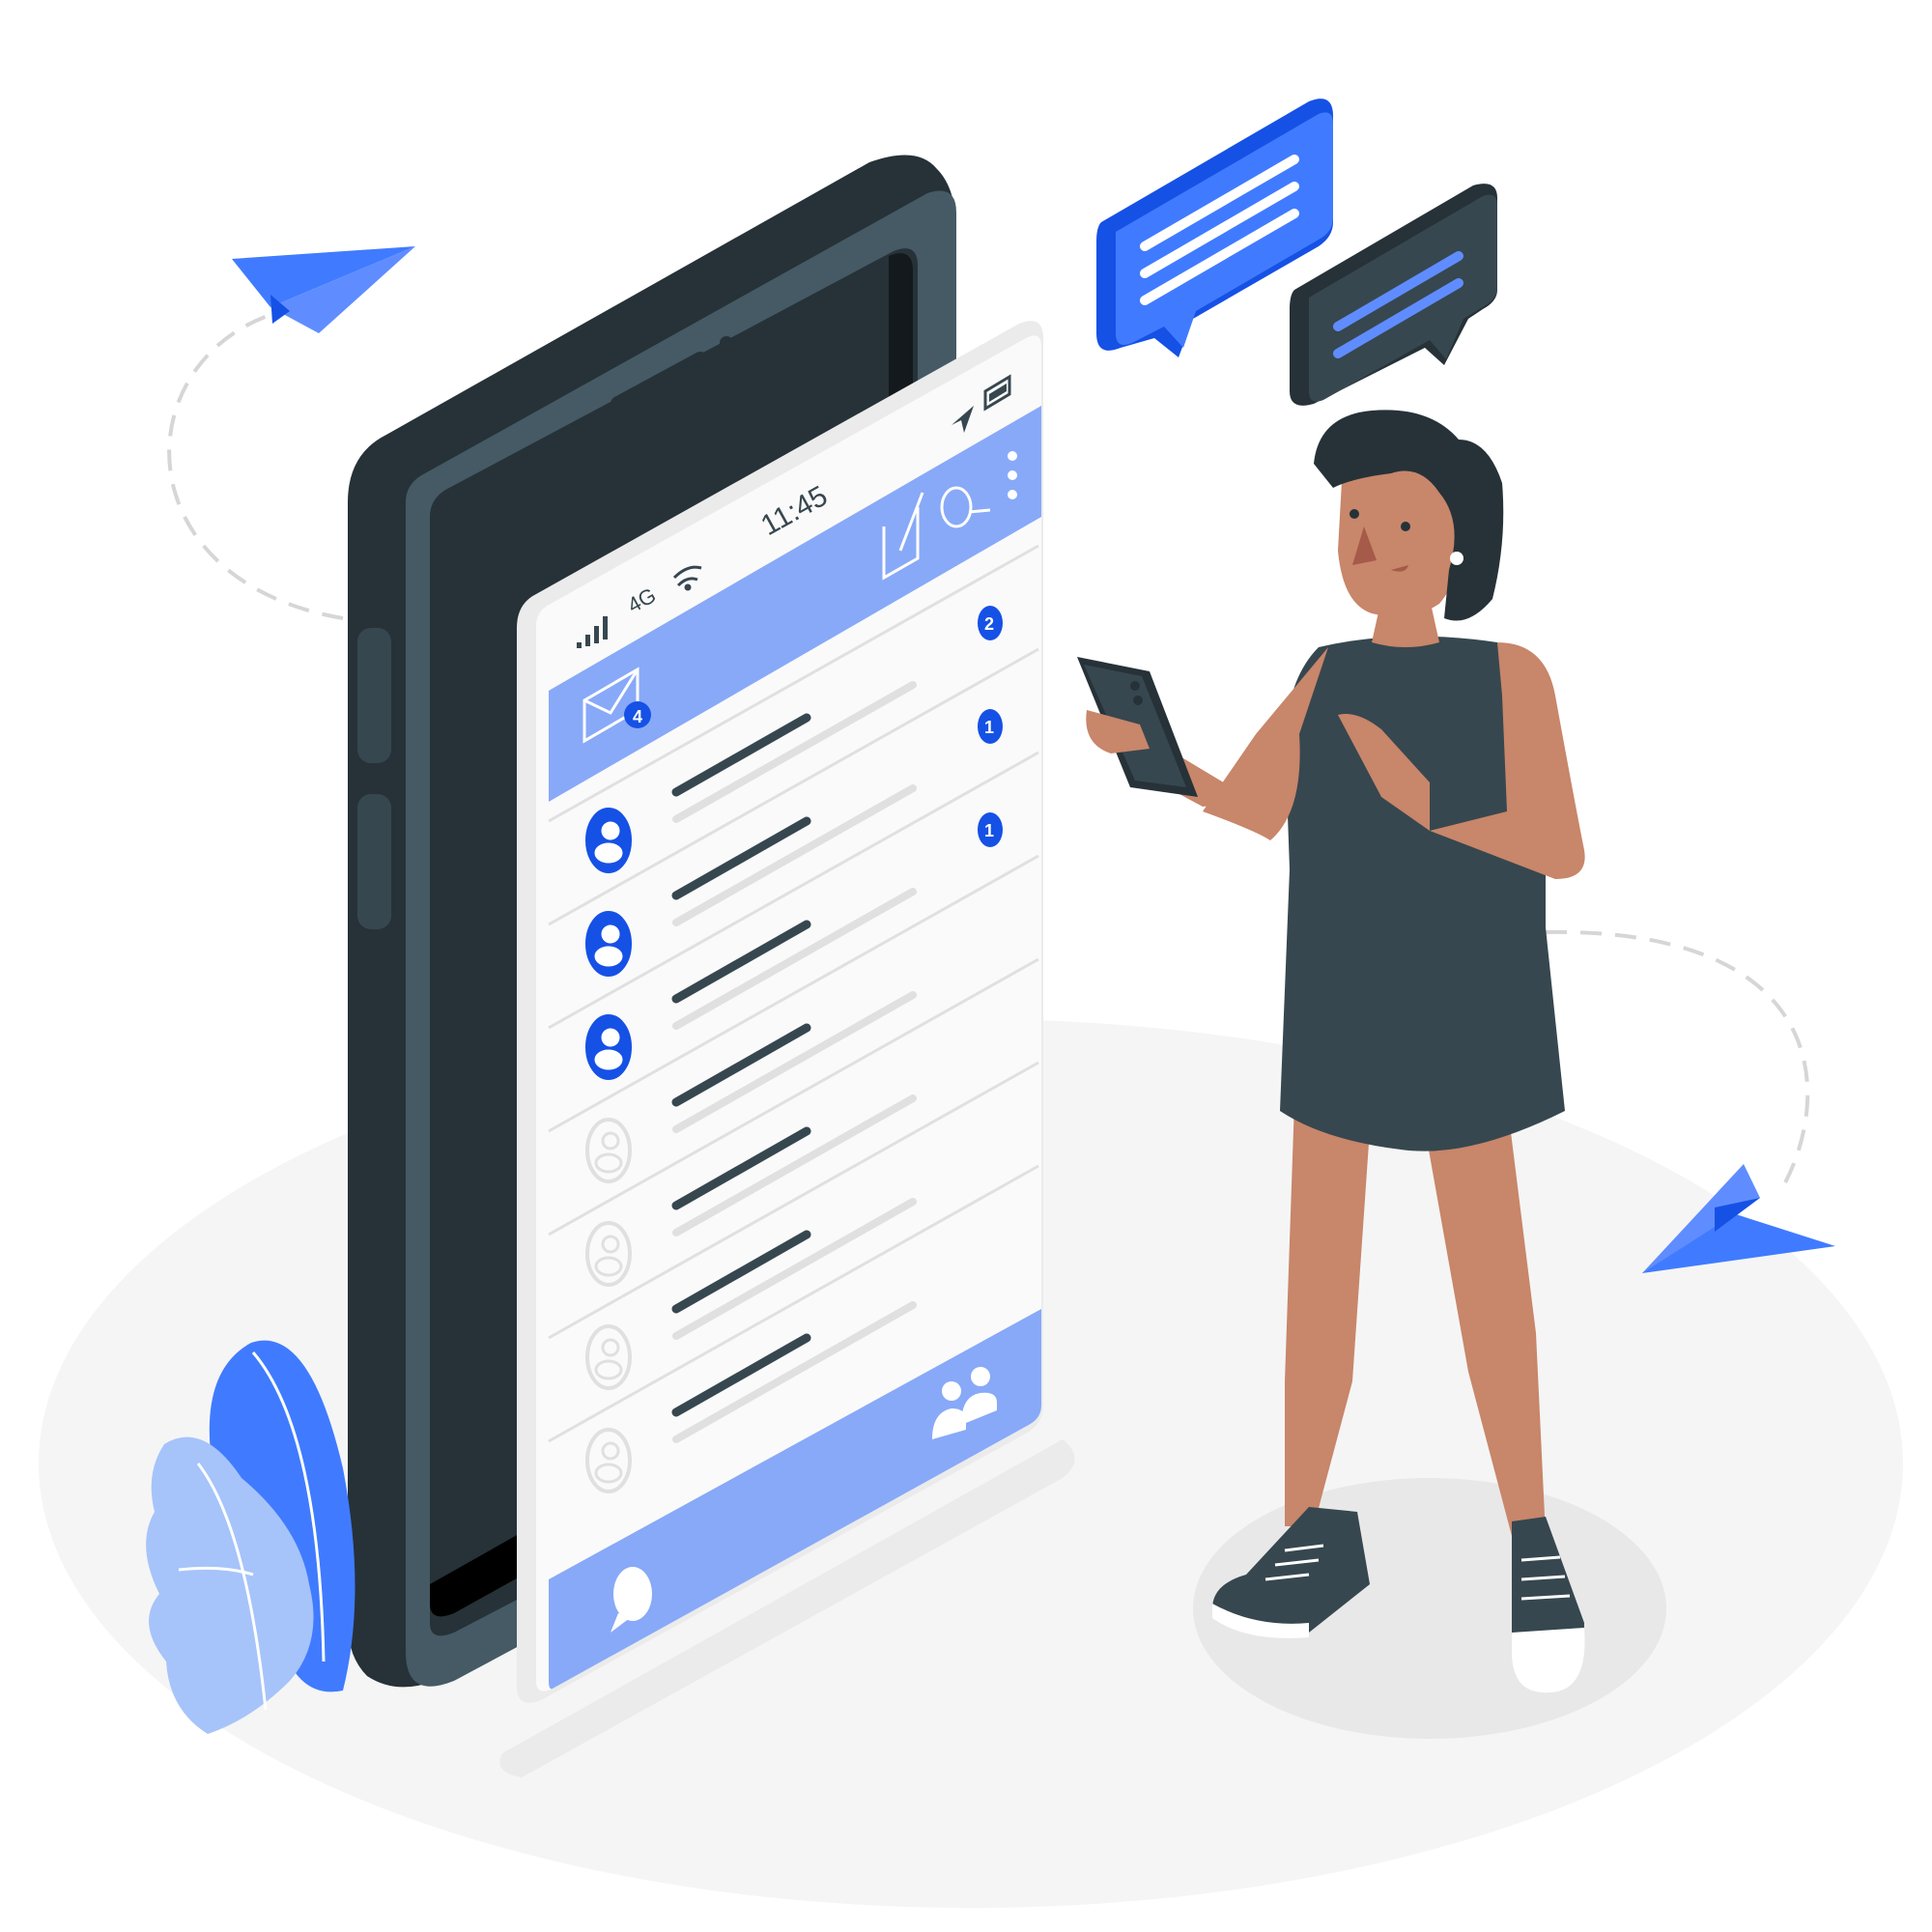 Image resolution: width=1932 pixels, height=1932 pixels. What do you see at coordinates (1012, 475) in the screenshot?
I see `more-vertical-icon` at bounding box center [1012, 475].